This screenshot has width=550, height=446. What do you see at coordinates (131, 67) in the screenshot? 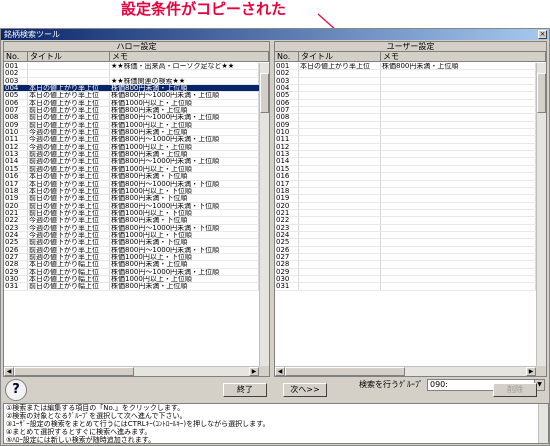
I see `table-row: 001 ★★株価・出来高・ローソク足など★★` at bounding box center [131, 67].